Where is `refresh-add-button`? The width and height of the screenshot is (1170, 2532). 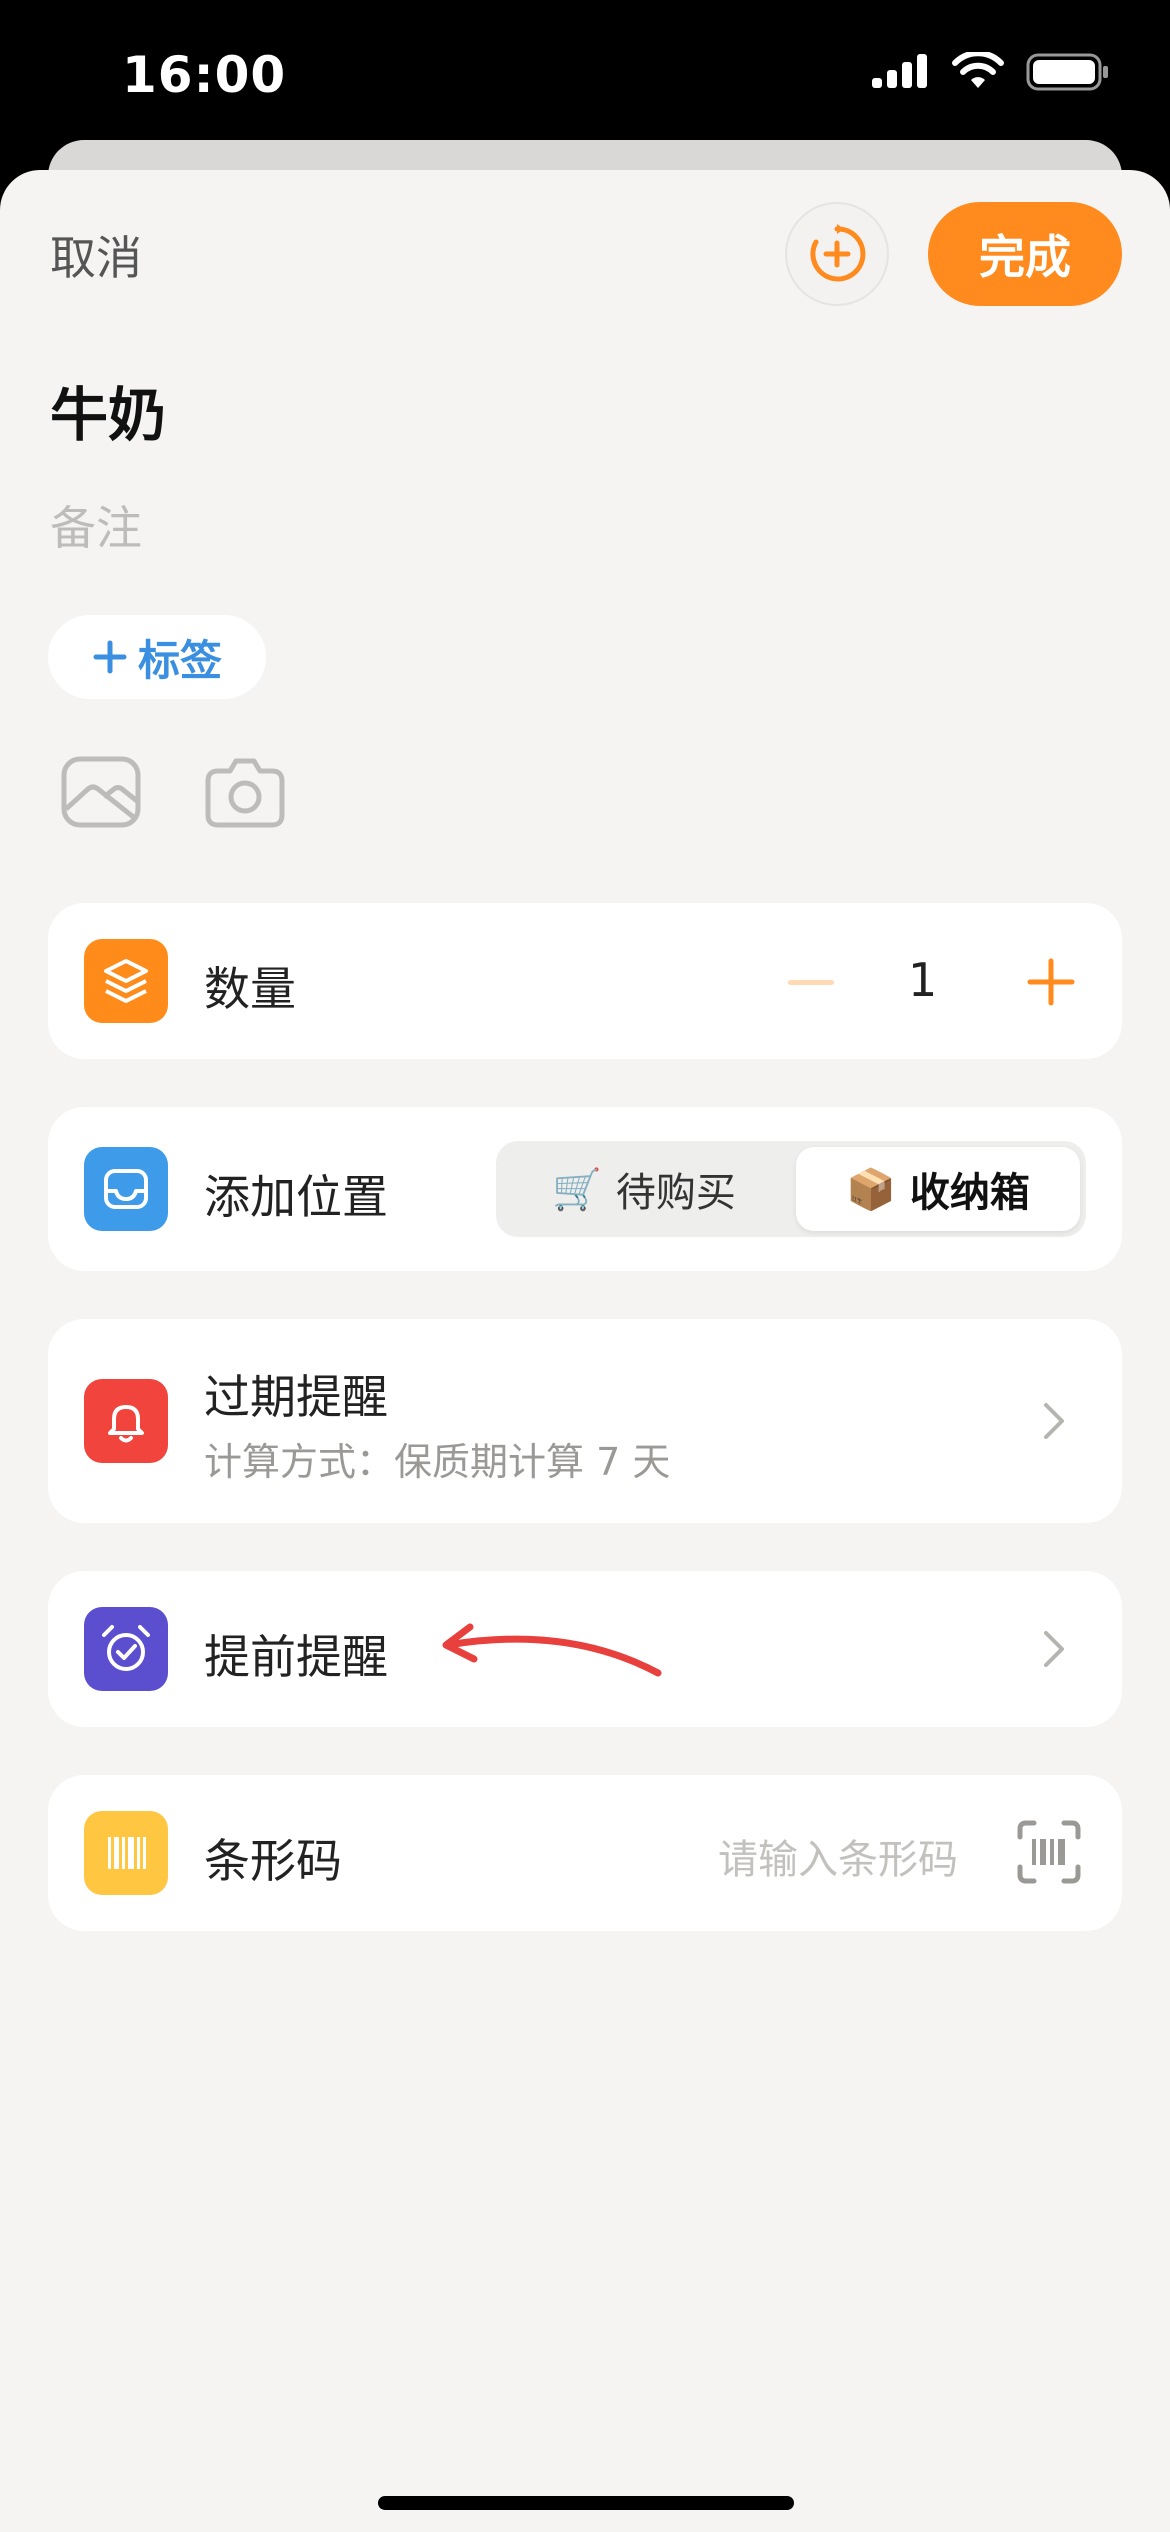 refresh-add-button is located at coordinates (837, 254).